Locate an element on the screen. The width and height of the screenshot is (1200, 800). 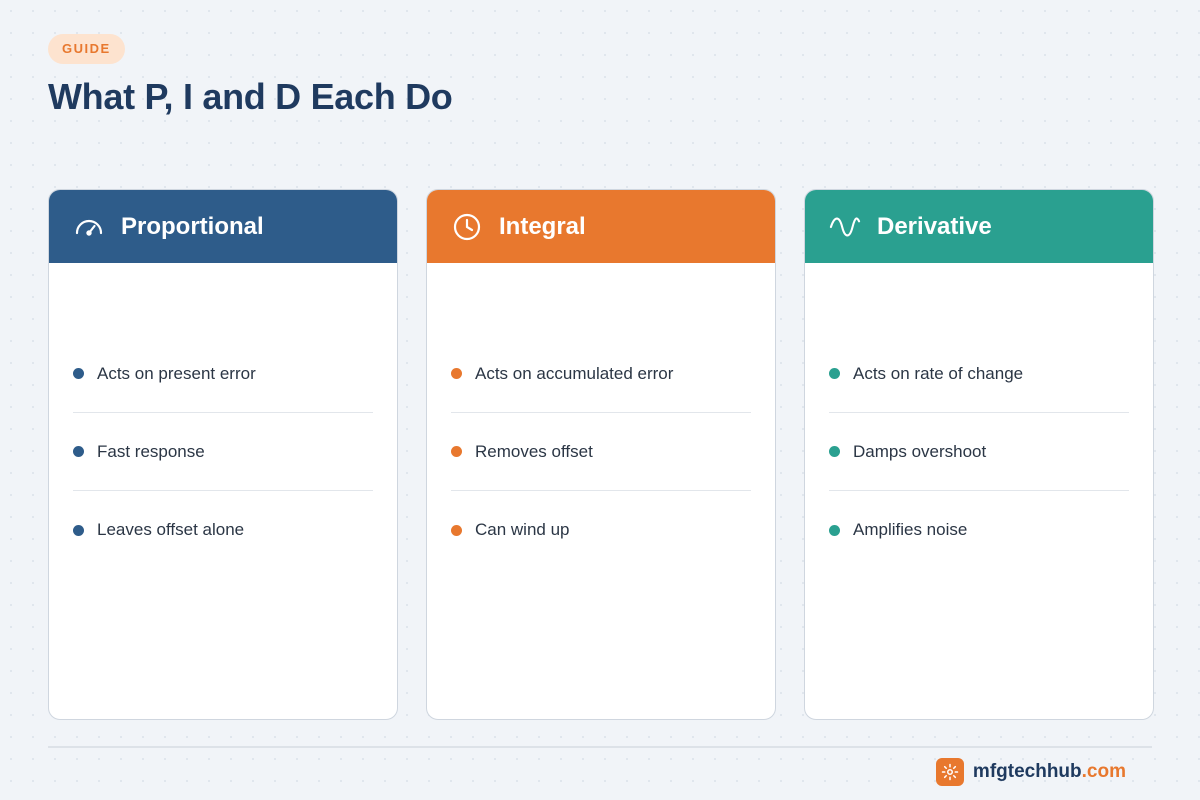
list-item: Removes offset is located at coordinates (601, 452).